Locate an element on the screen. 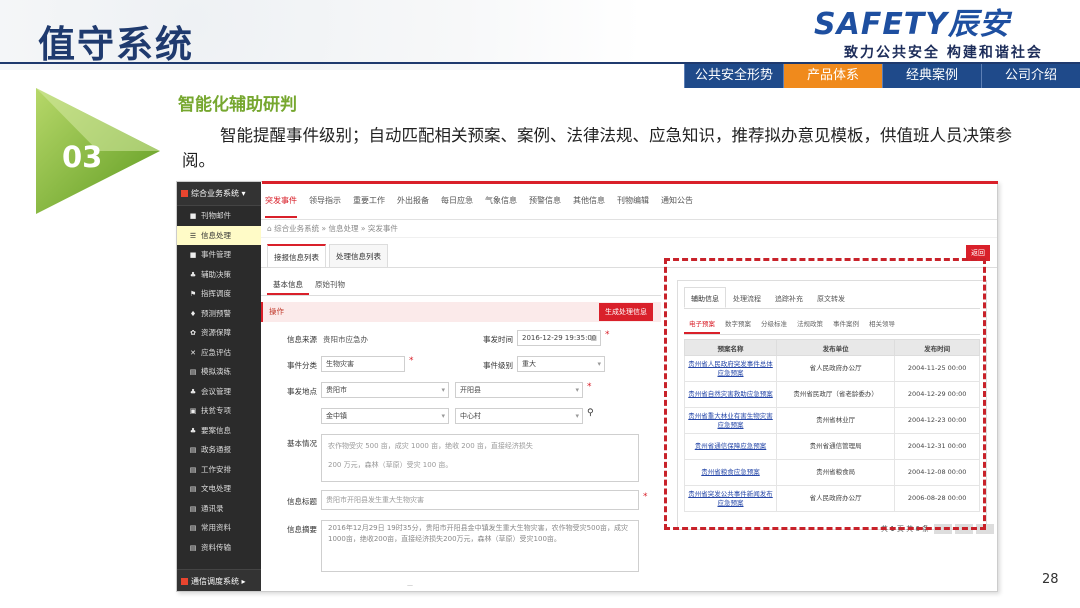  company-logo: SAFETY辰安 致力公共安全 构建和谐社会 is located at coordinates (929, 34).